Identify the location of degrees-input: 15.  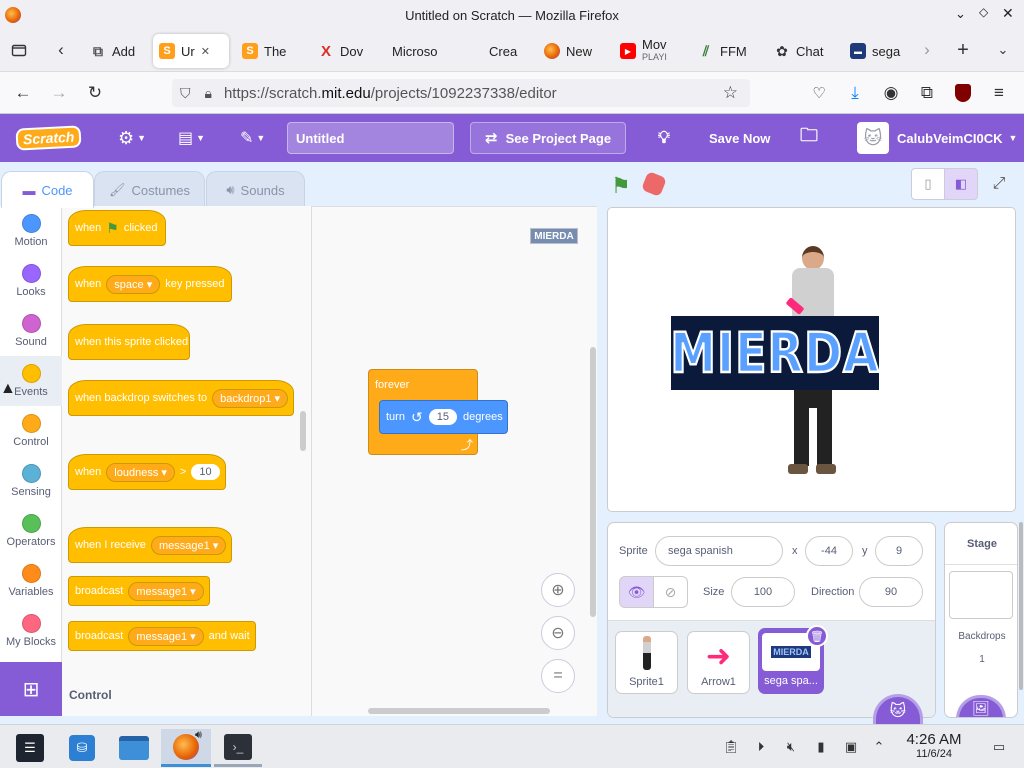
(442, 417).